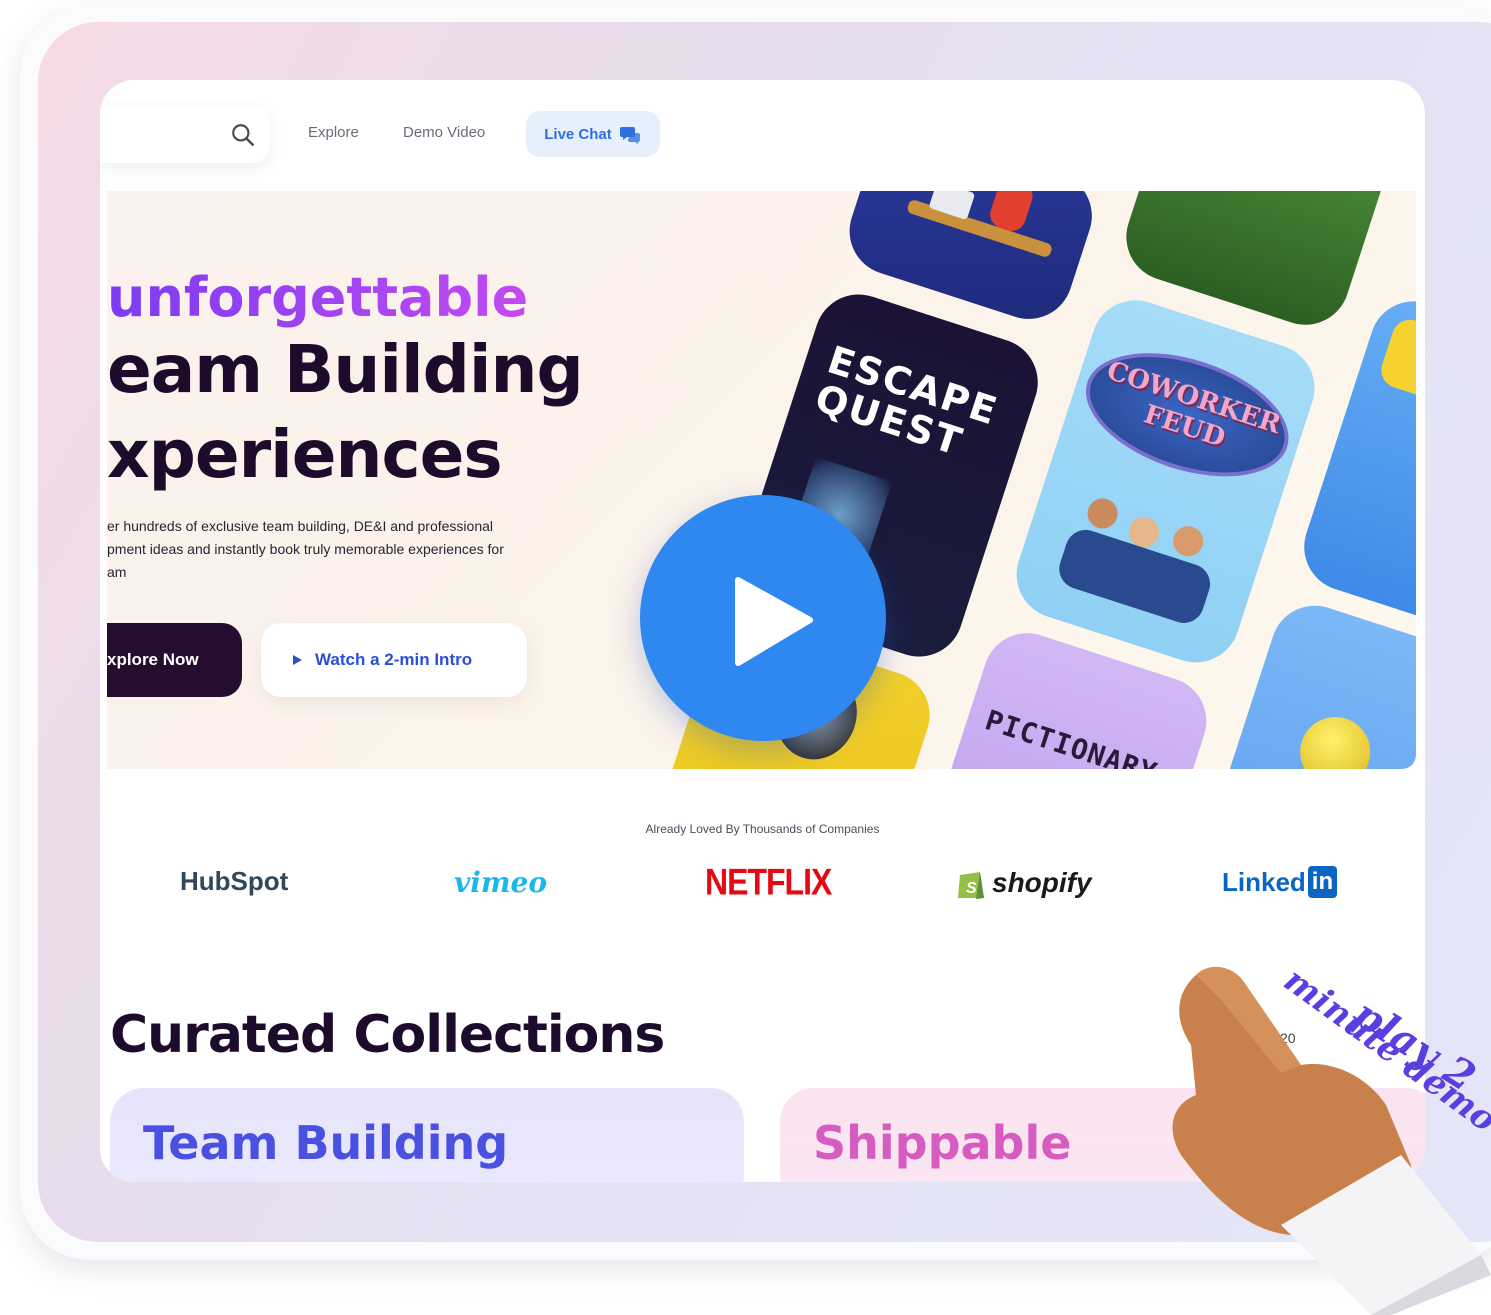 The width and height of the screenshot is (1491, 1315). Describe the element at coordinates (153, 659) in the screenshot. I see `explore-now-label: xplore Now` at that location.